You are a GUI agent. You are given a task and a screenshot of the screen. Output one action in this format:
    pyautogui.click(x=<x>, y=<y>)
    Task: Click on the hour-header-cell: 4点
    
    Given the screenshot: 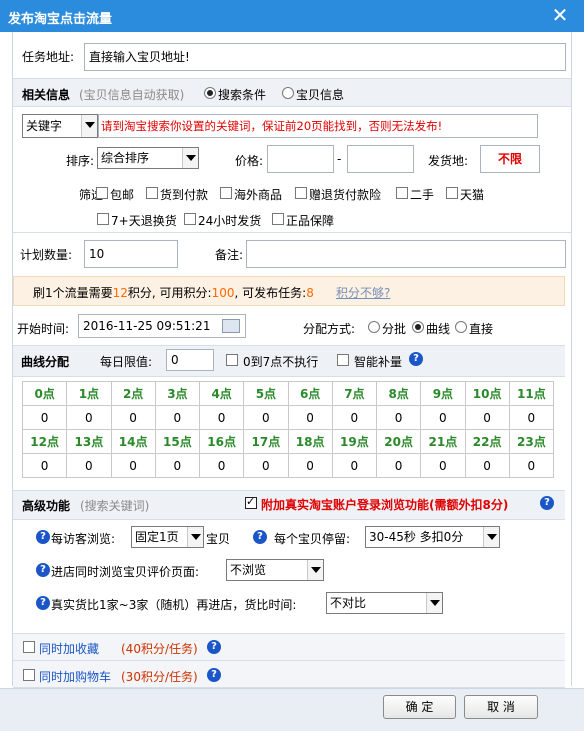 What is the action you would take?
    pyautogui.click(x=221, y=393)
    